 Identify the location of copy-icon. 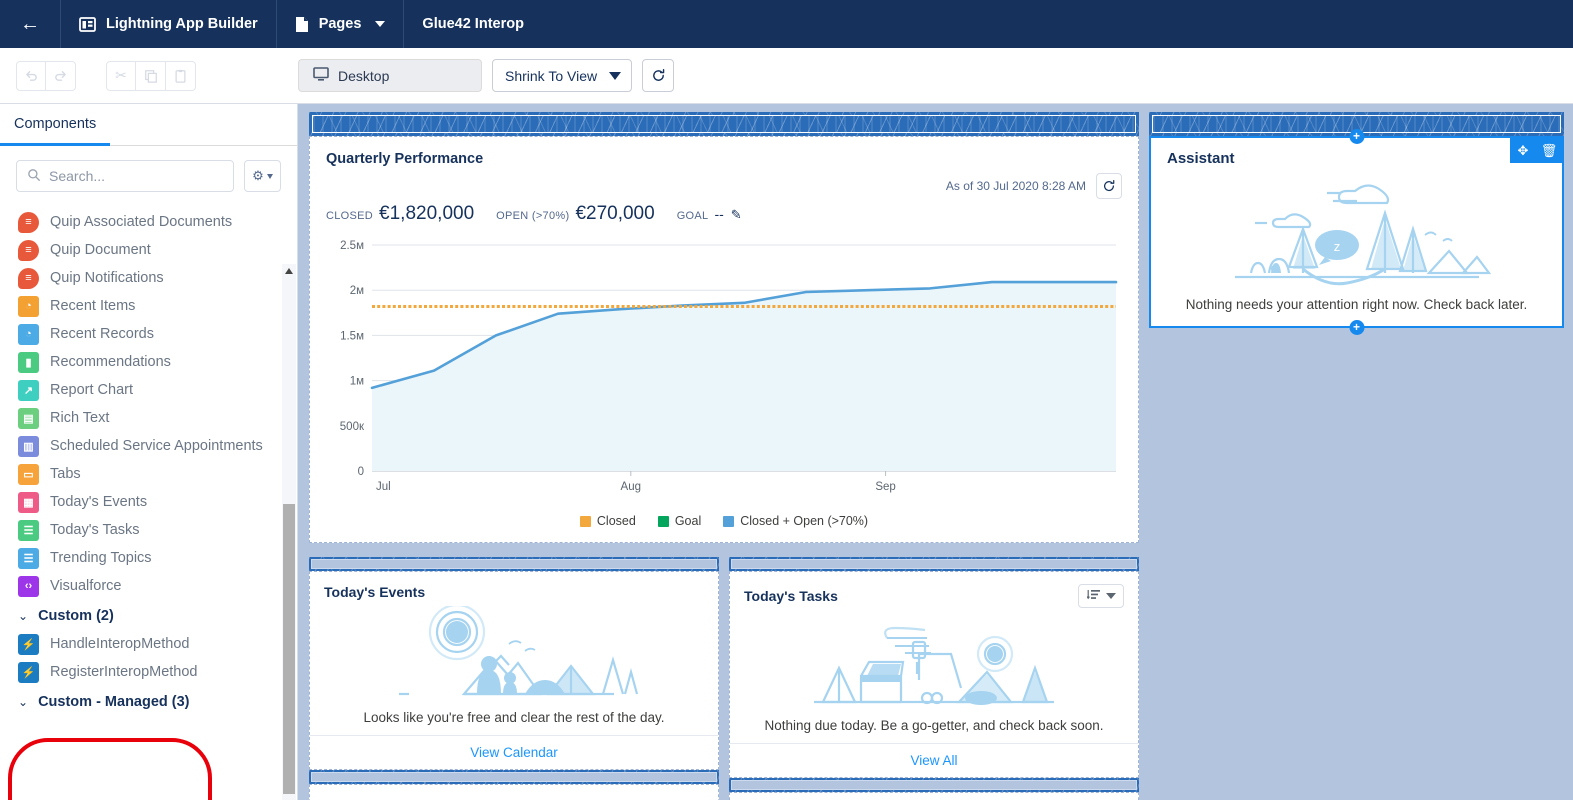
(151, 75).